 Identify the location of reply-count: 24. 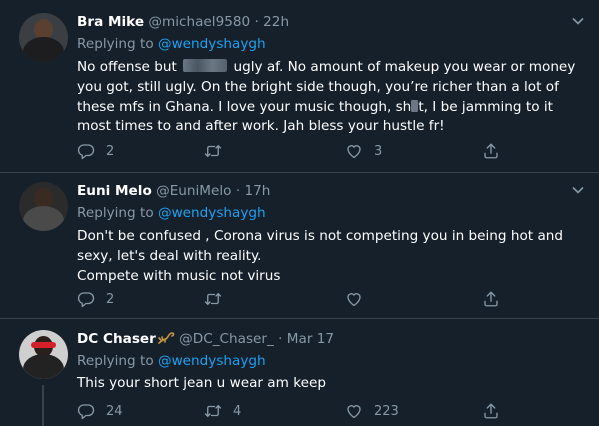
(114, 411).